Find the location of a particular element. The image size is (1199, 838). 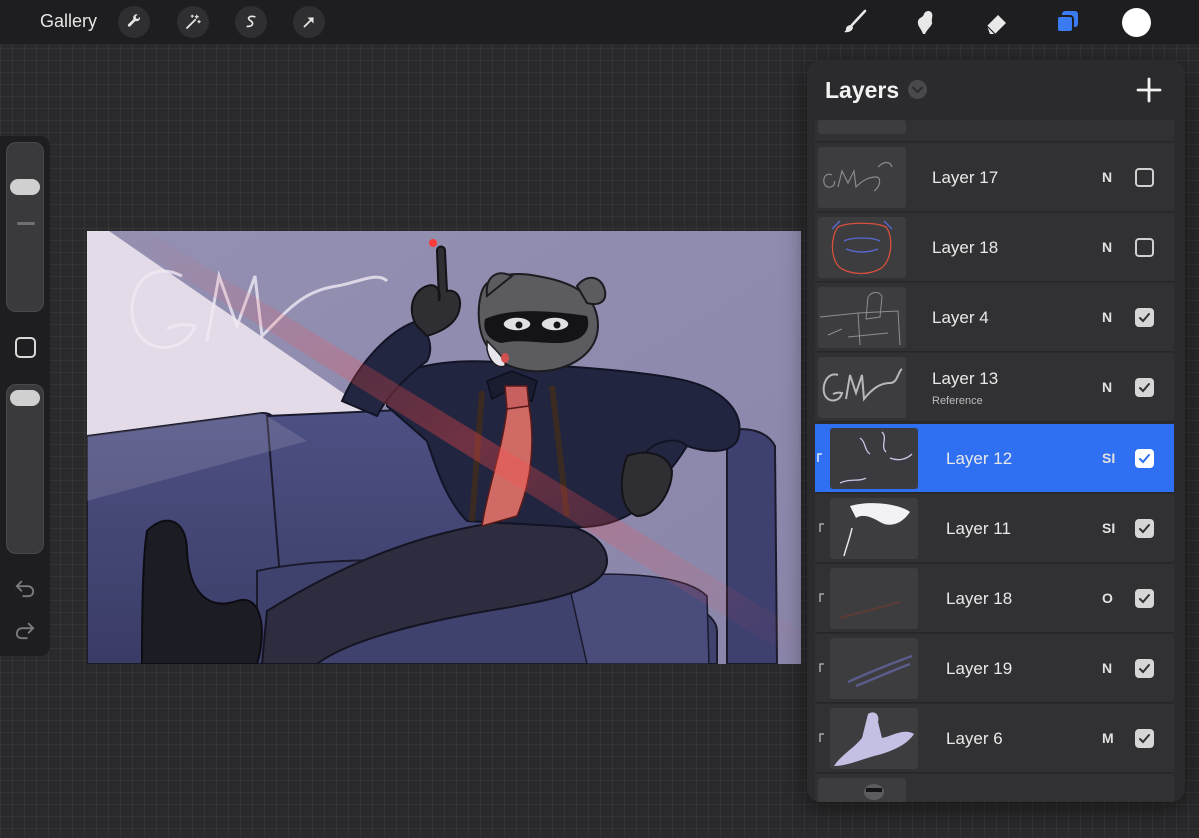

adjustments-button is located at coordinates (193, 22).